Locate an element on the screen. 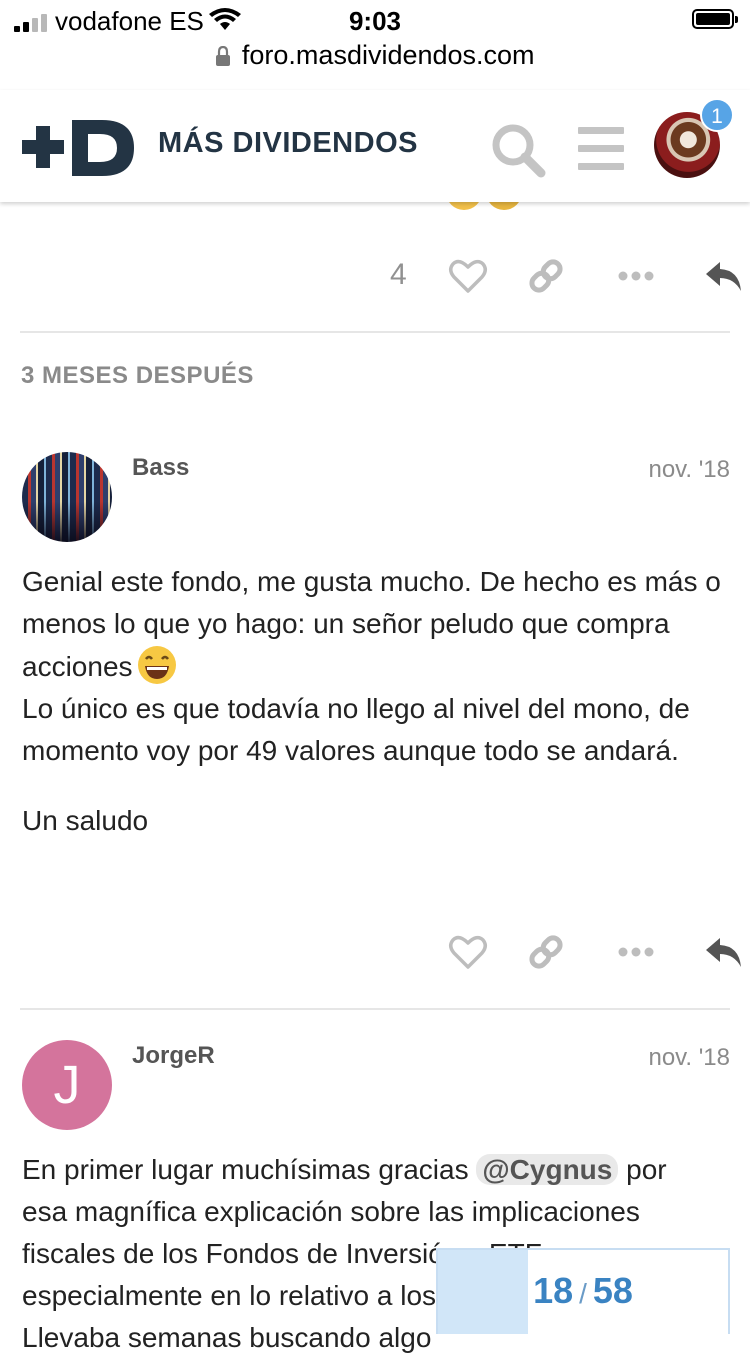  topic-progress: 18/58 is located at coordinates (583, 1291).